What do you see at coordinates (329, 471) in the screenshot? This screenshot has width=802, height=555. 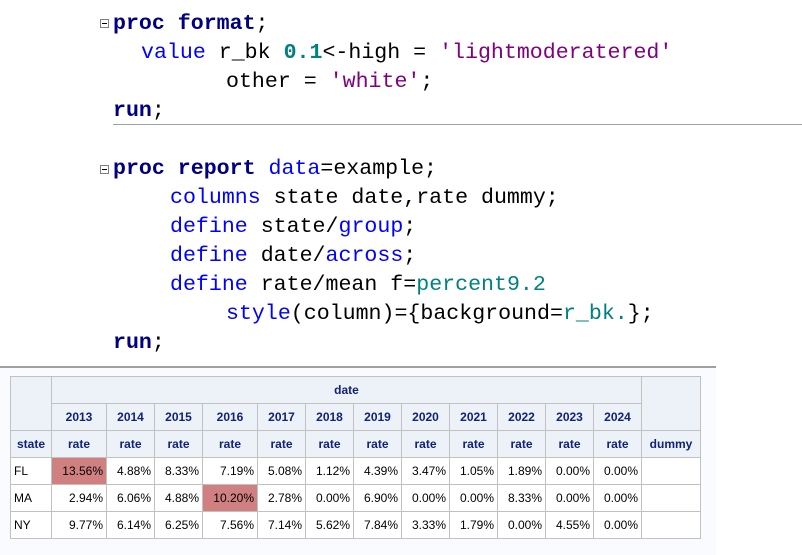 I see `rate-cell: 1.12%` at bounding box center [329, 471].